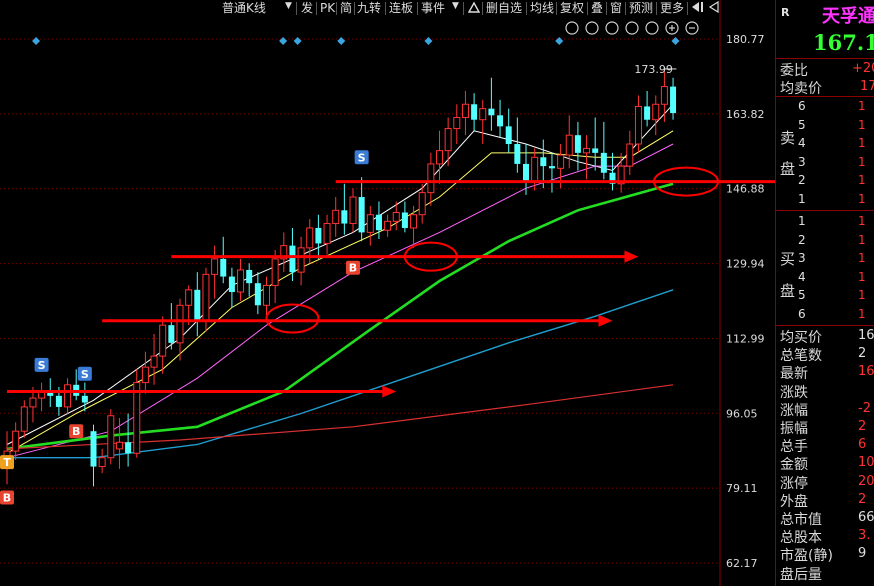 This screenshot has width=874, height=586. Describe the element at coordinates (742, 413) in the screenshot. I see `y-tick-label: 96.05` at that location.